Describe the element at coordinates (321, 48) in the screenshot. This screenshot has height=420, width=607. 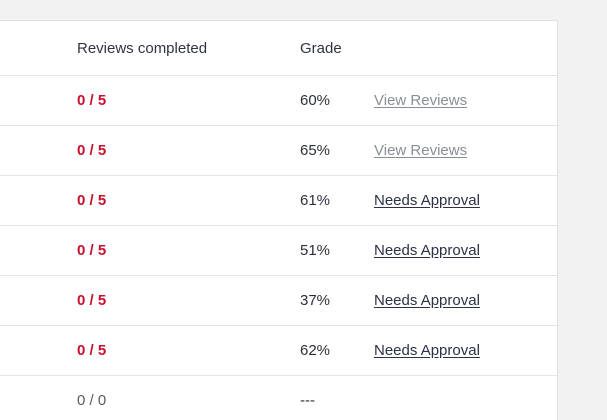
I see `column-header-grade: Grade` at that location.